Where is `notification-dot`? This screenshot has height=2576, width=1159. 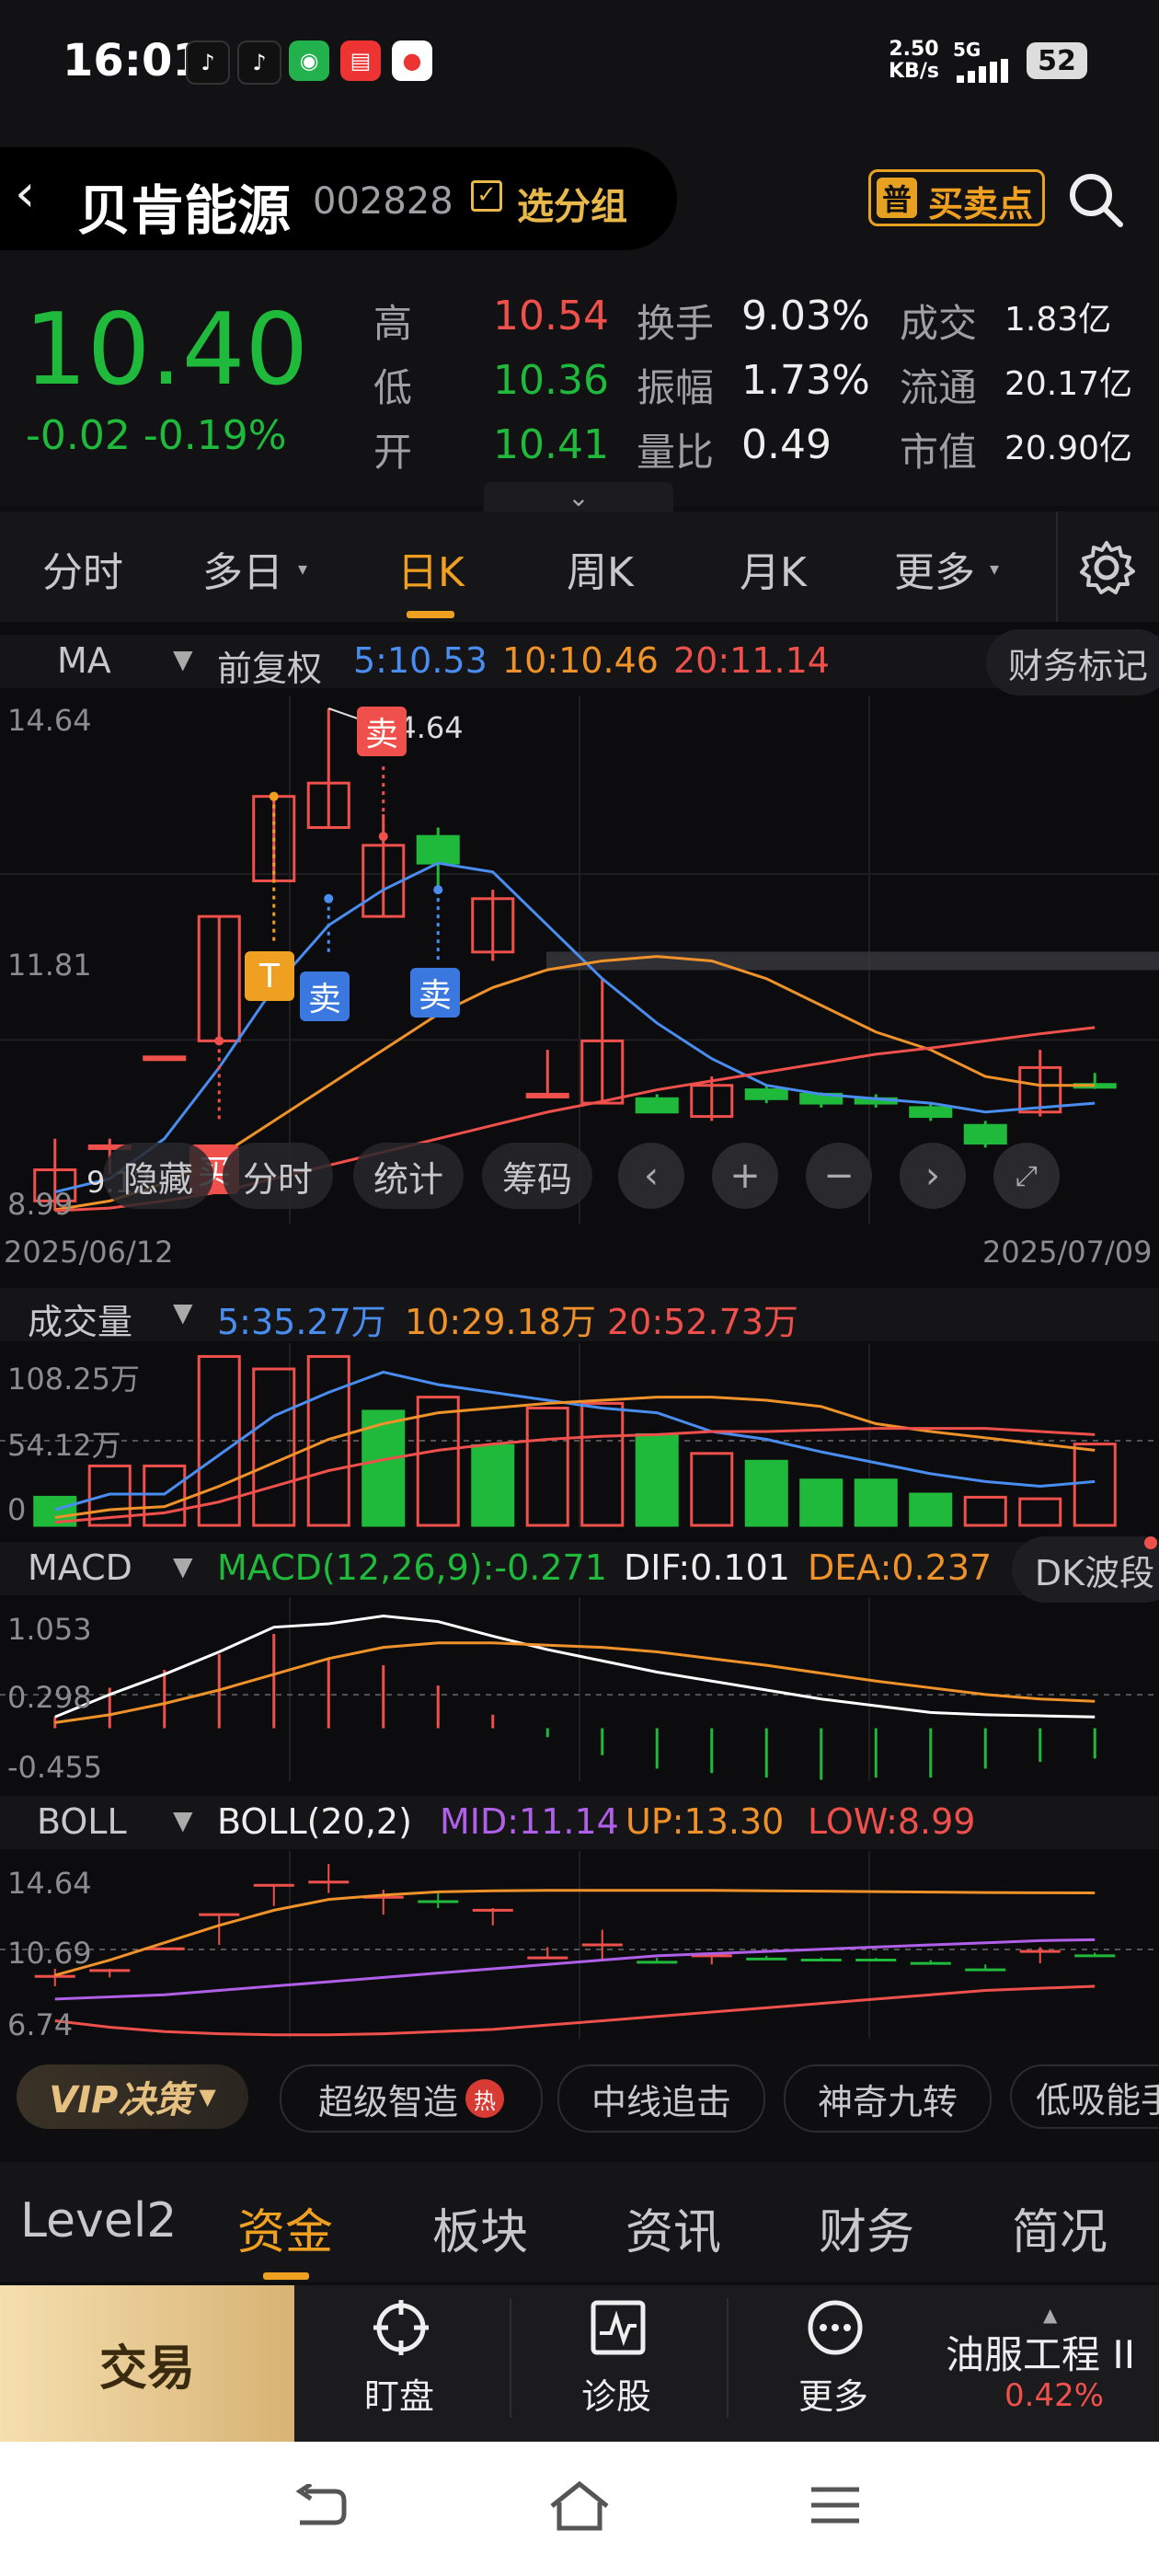
notification-dot is located at coordinates (1150, 1542).